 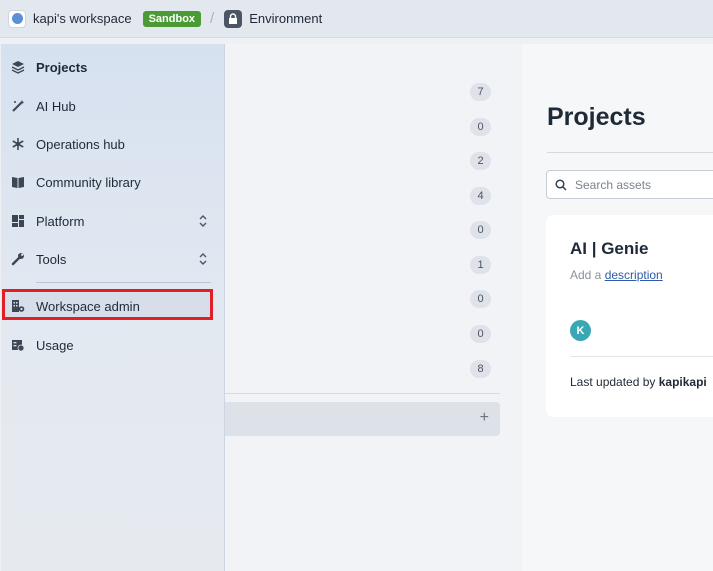 What do you see at coordinates (356, 19) in the screenshot?
I see `top-bar: kapi's workspace Sandbox / Environment` at bounding box center [356, 19].